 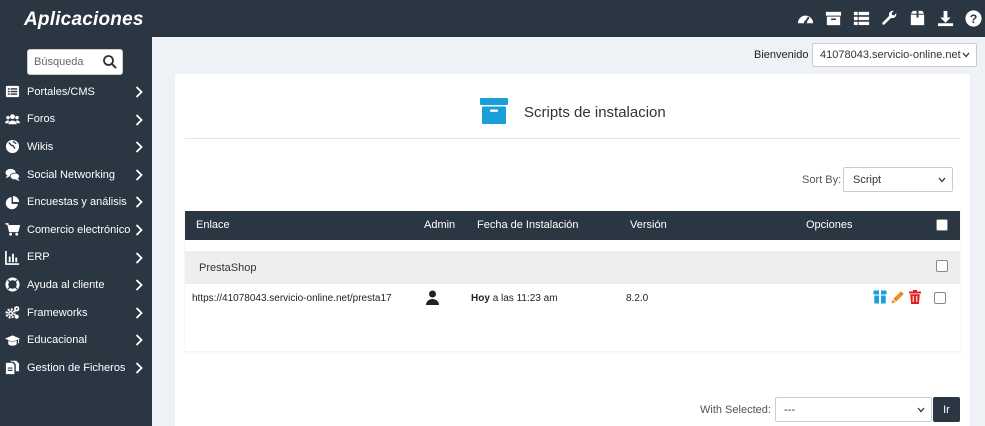 I want to click on help-icon: ?, so click(x=973, y=18).